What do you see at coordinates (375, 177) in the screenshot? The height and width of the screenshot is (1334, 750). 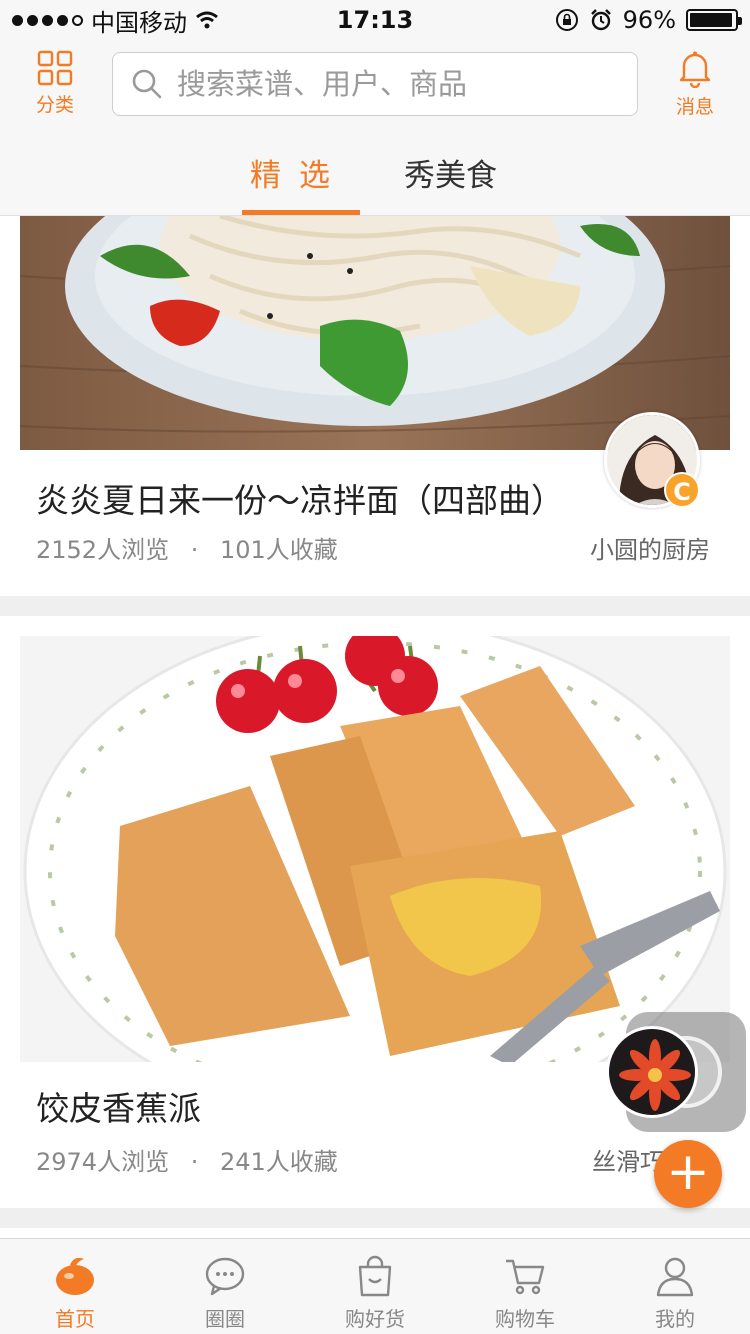 I see `feed-tabs: 精选 秀美食` at bounding box center [375, 177].